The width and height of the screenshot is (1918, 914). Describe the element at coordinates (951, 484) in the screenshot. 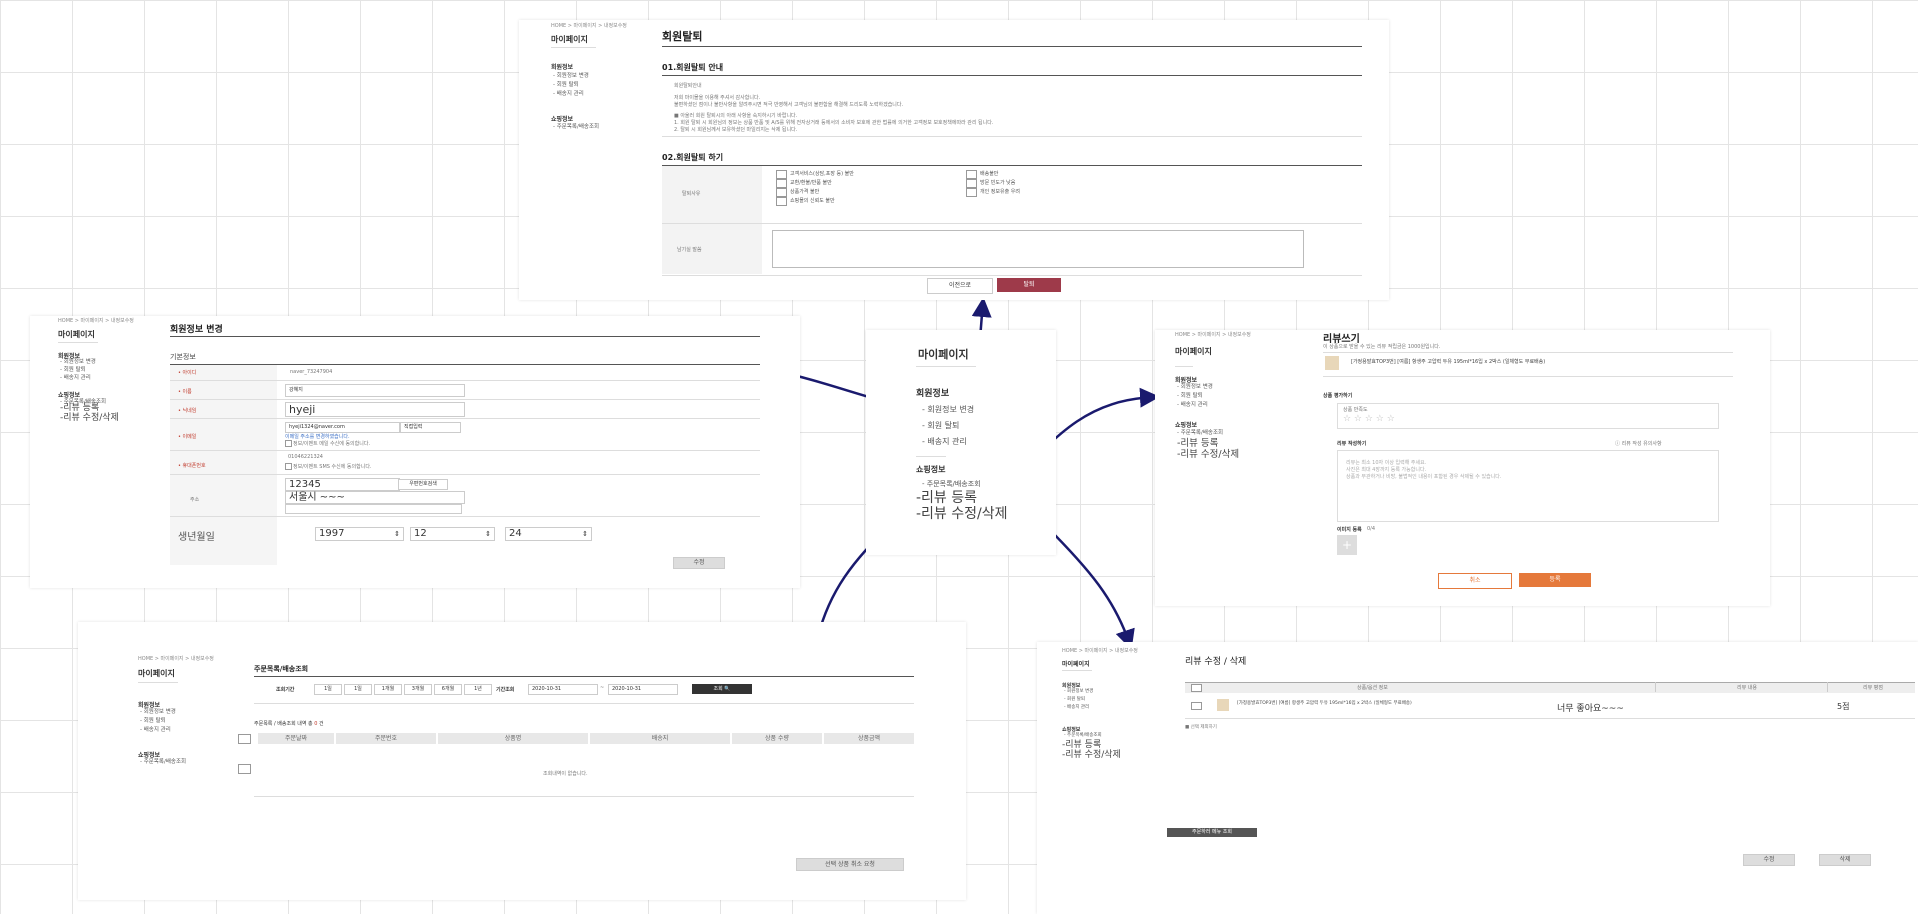

I see `menu-item-orders: - 주문목록/배송조회` at that location.